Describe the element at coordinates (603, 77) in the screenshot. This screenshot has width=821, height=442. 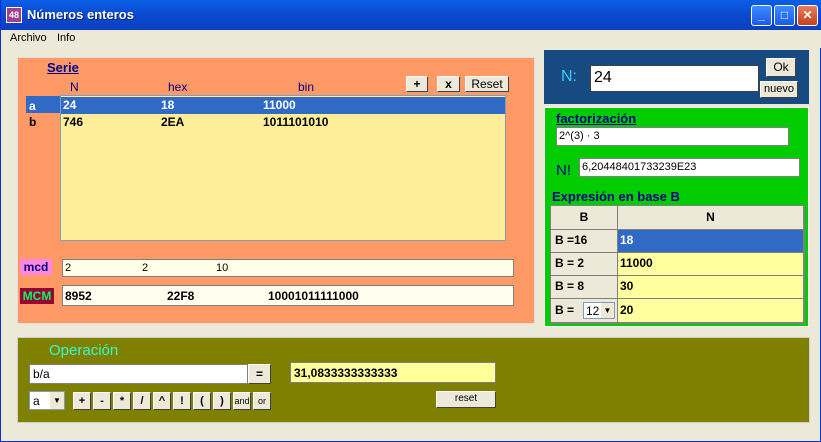
I see `n-value: 24` at that location.